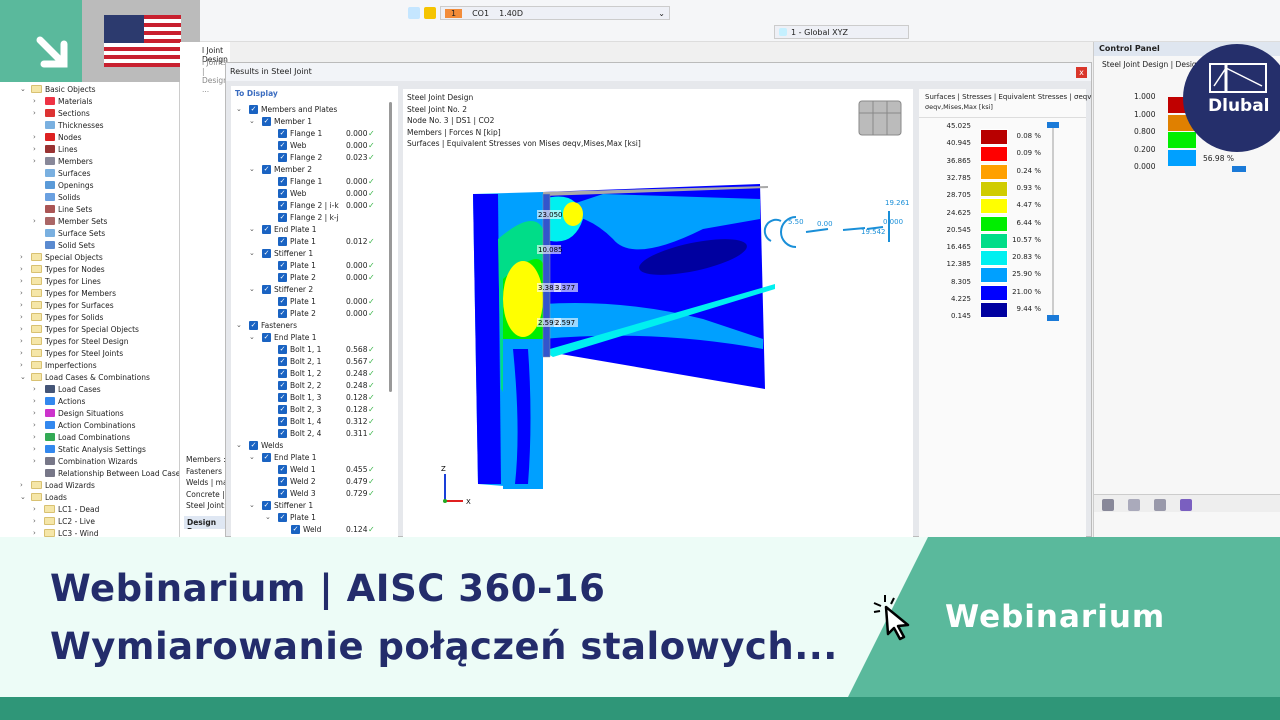 Image resolution: width=1280 pixels, height=720 pixels. Describe the element at coordinates (311, 193) in the screenshot. I see `result-item: ✓ Web 0.000 ✓` at that location.